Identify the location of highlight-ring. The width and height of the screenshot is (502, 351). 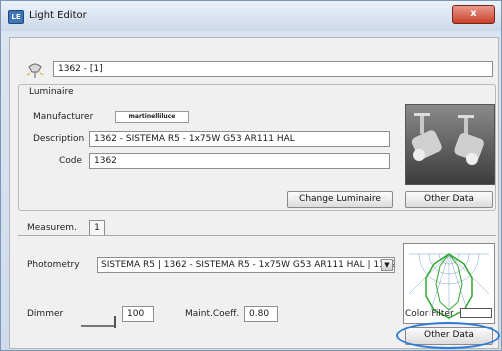
(448, 335).